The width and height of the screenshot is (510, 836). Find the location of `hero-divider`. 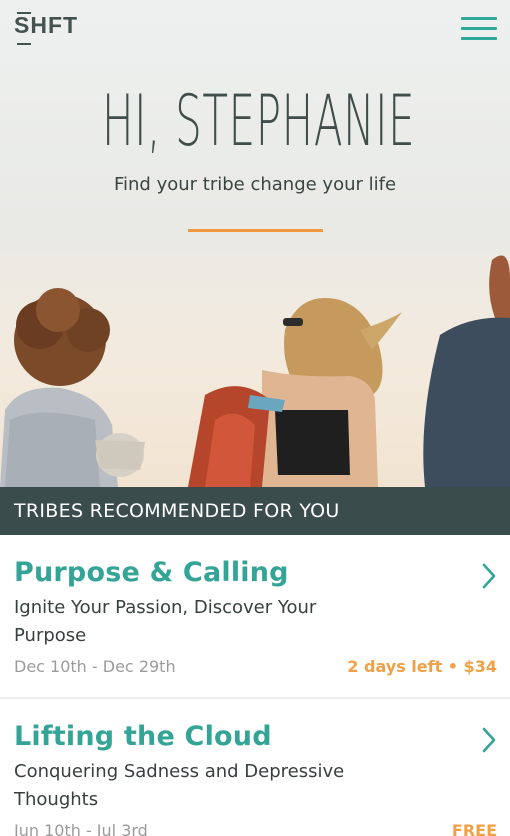

hero-divider is located at coordinates (255, 230).